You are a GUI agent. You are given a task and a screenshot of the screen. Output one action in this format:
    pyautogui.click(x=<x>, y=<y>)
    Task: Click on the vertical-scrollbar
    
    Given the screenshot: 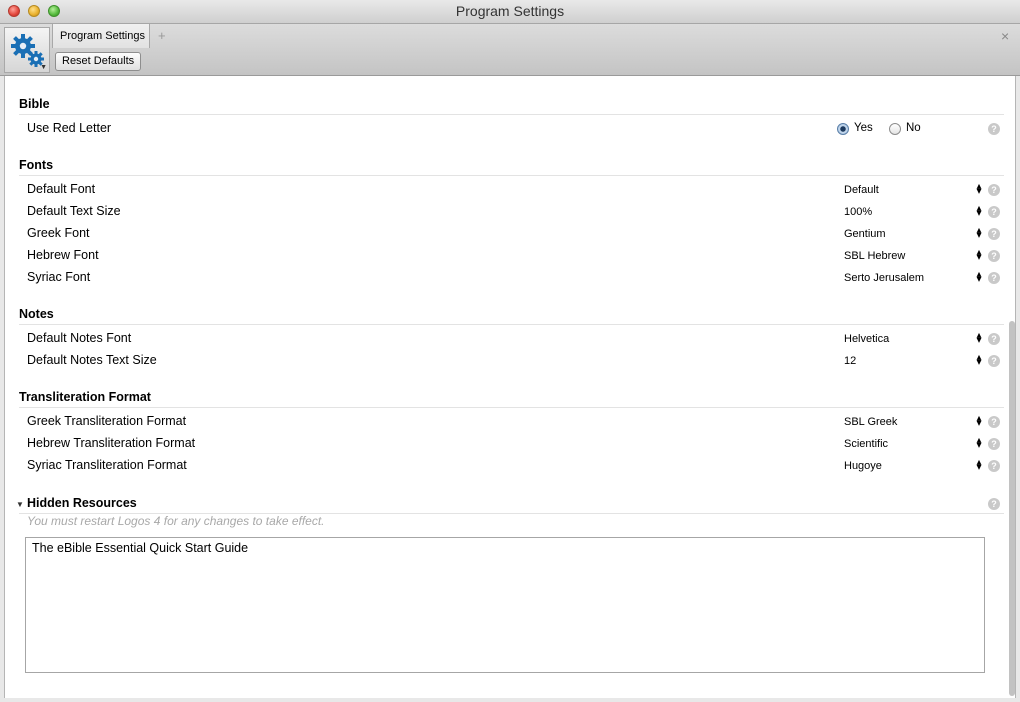 What is the action you would take?
    pyautogui.click(x=1012, y=508)
    